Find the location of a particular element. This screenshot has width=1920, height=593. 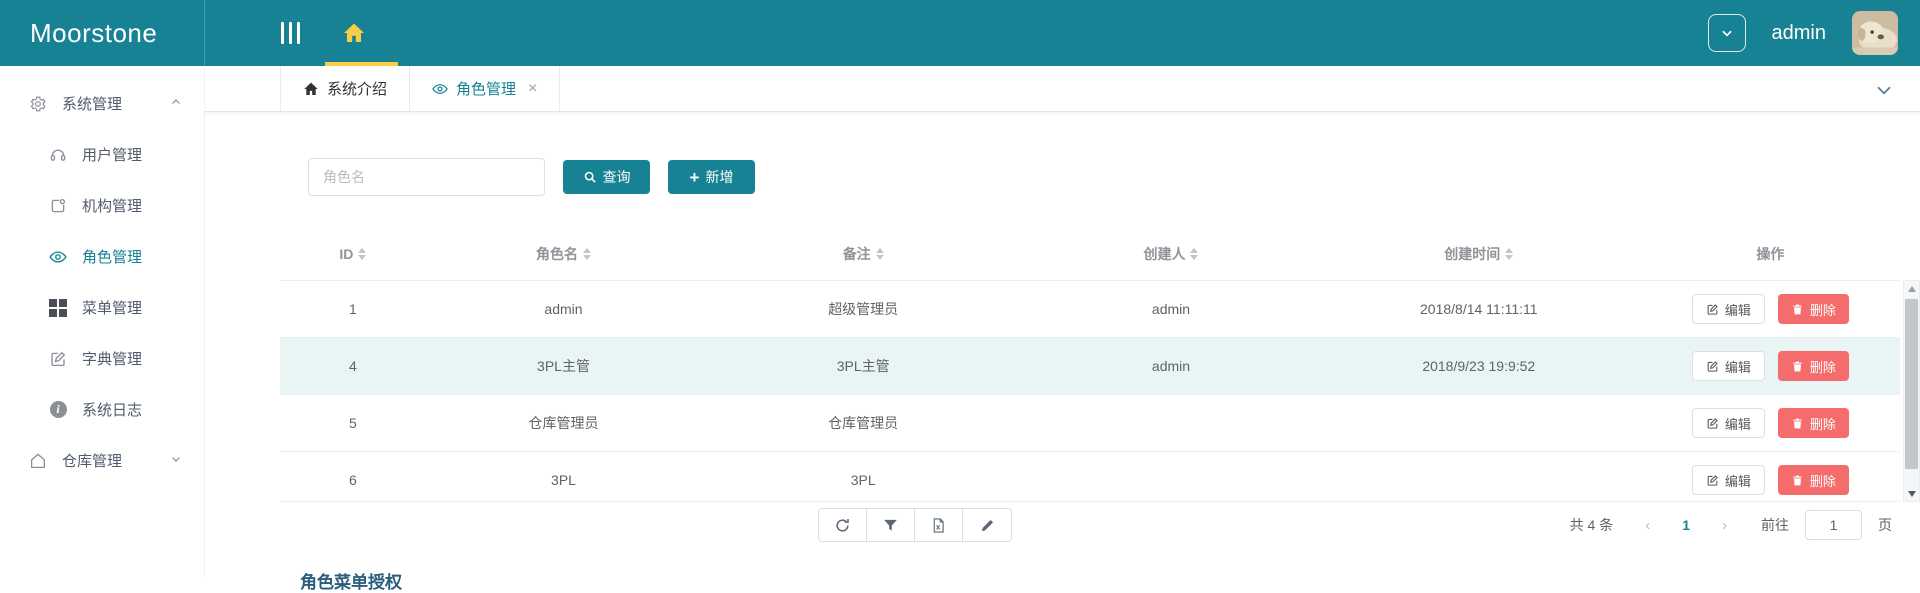

goto-label: 前往 is located at coordinates (1775, 525).